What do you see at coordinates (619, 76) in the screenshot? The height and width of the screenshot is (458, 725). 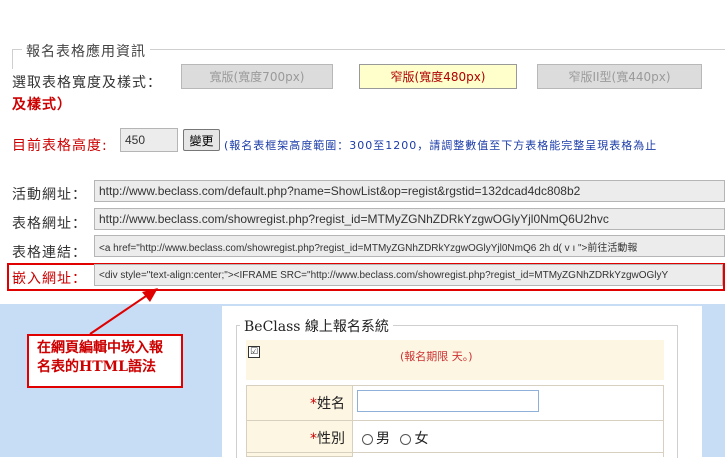 I see `narrow-ii-layout-button: 窄版II型(寬440px)` at bounding box center [619, 76].